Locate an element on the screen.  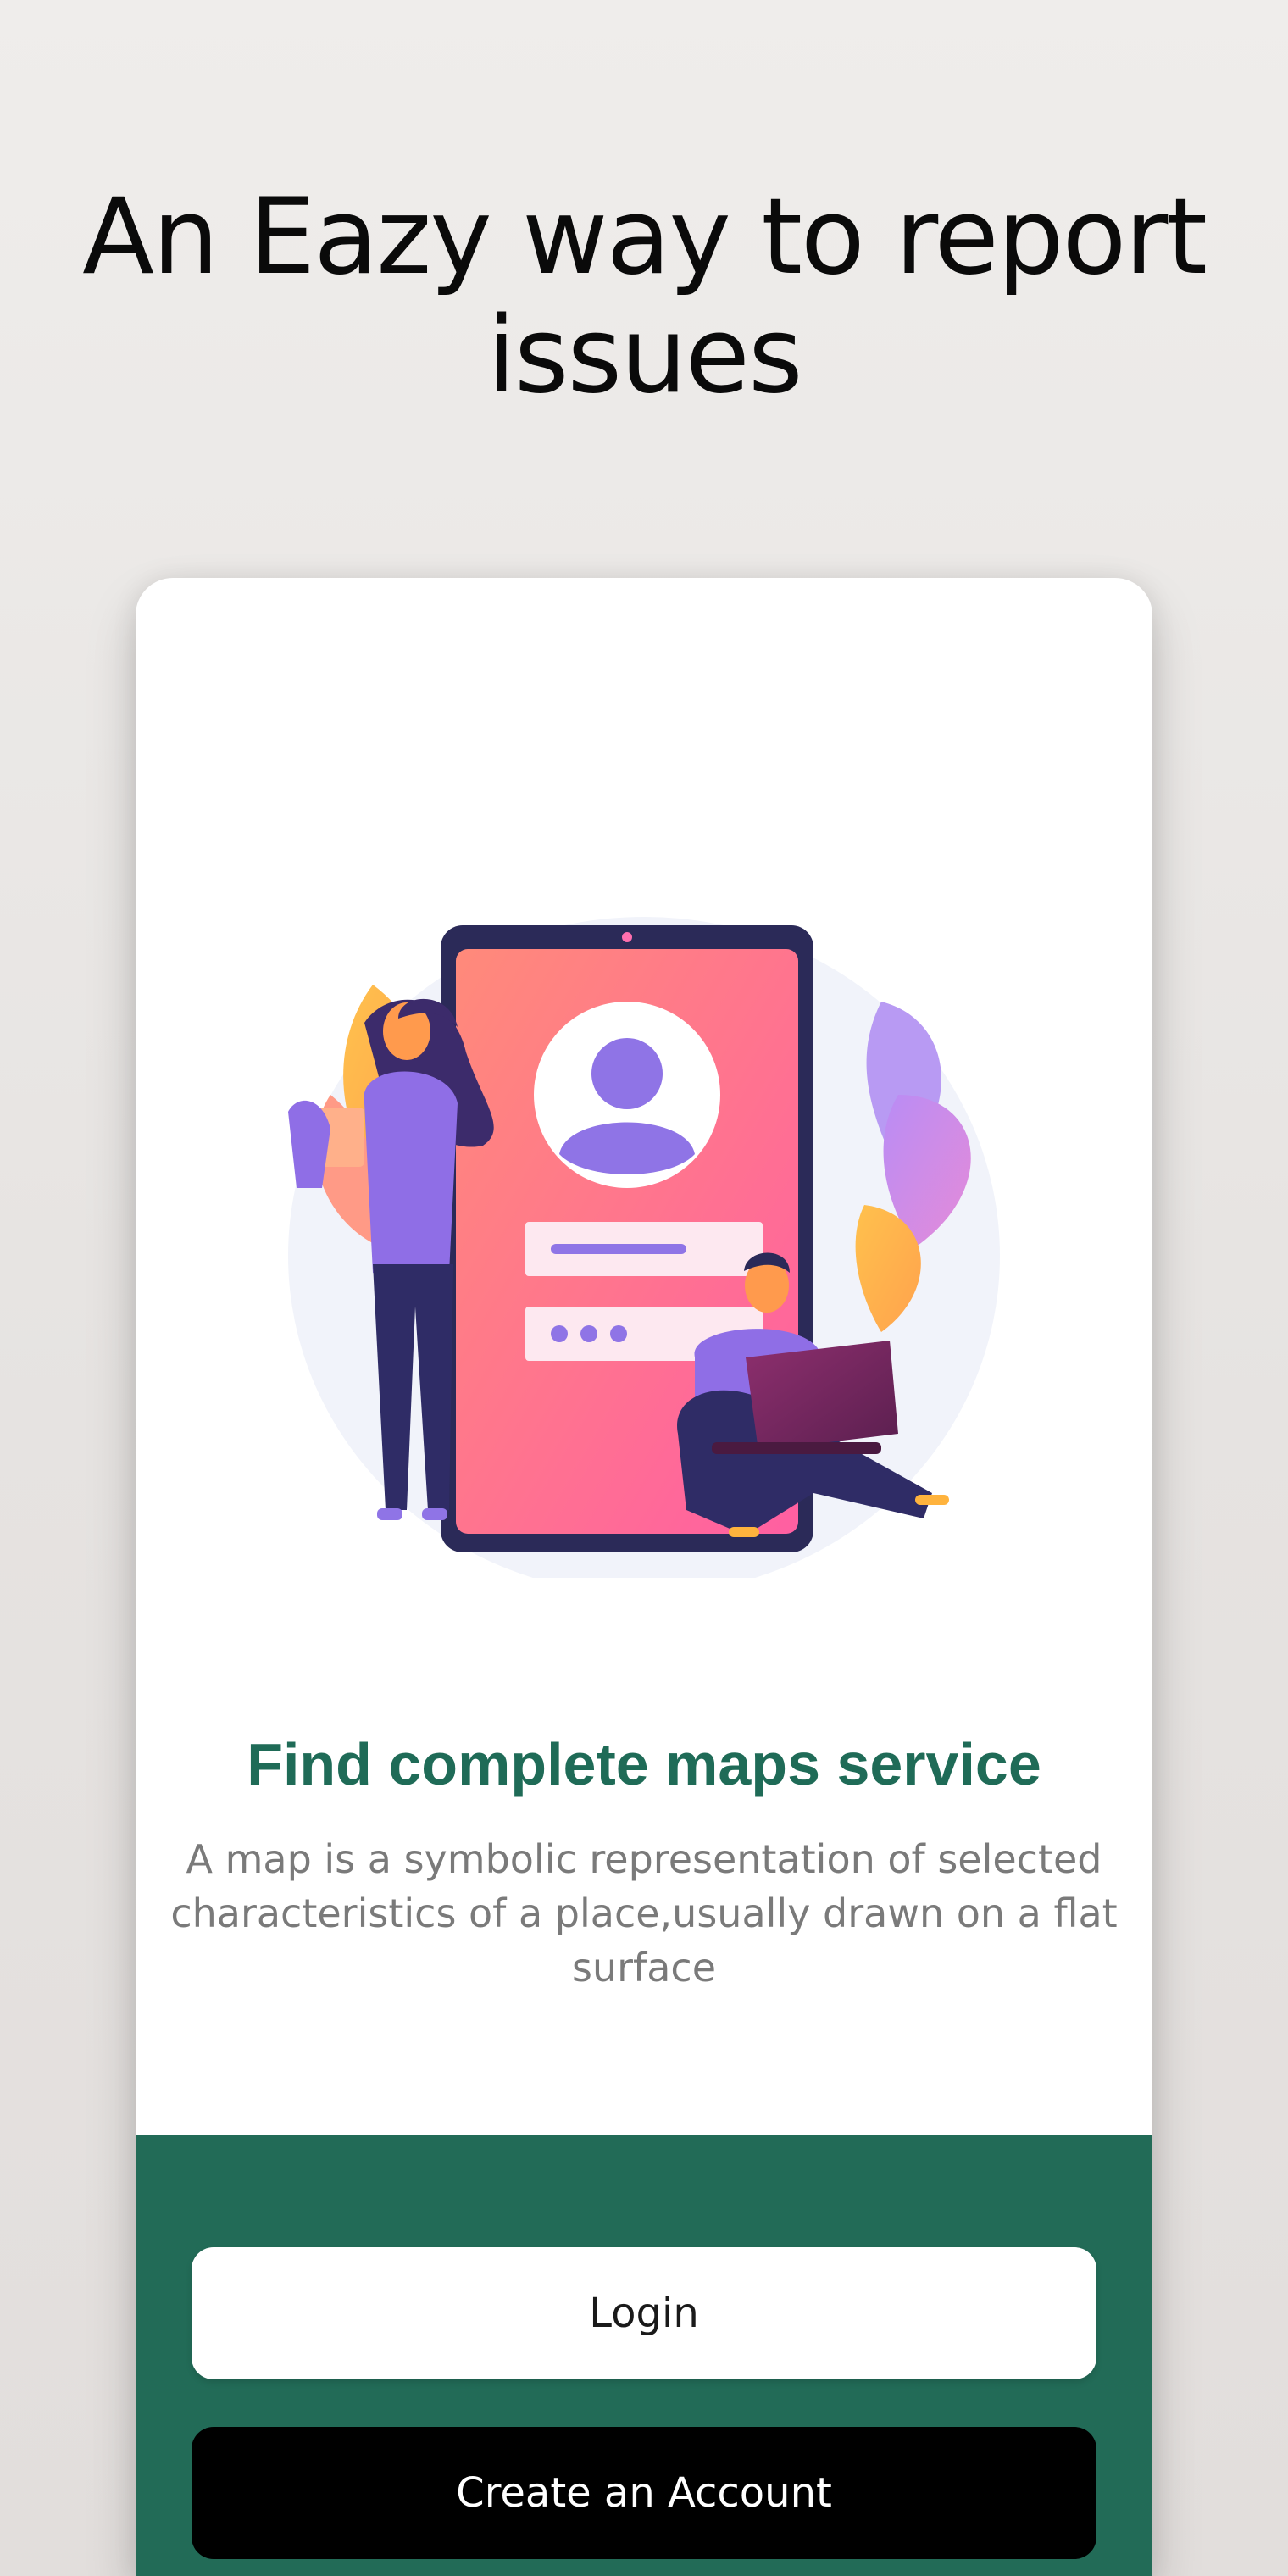
headline-line-1: An Eazy way to report is located at coordinates (645, 237).